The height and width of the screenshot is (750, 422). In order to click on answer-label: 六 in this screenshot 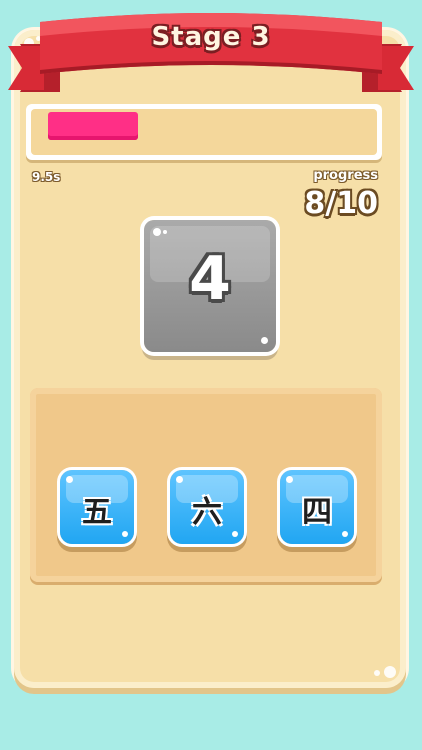, I will do `click(207, 512)`.